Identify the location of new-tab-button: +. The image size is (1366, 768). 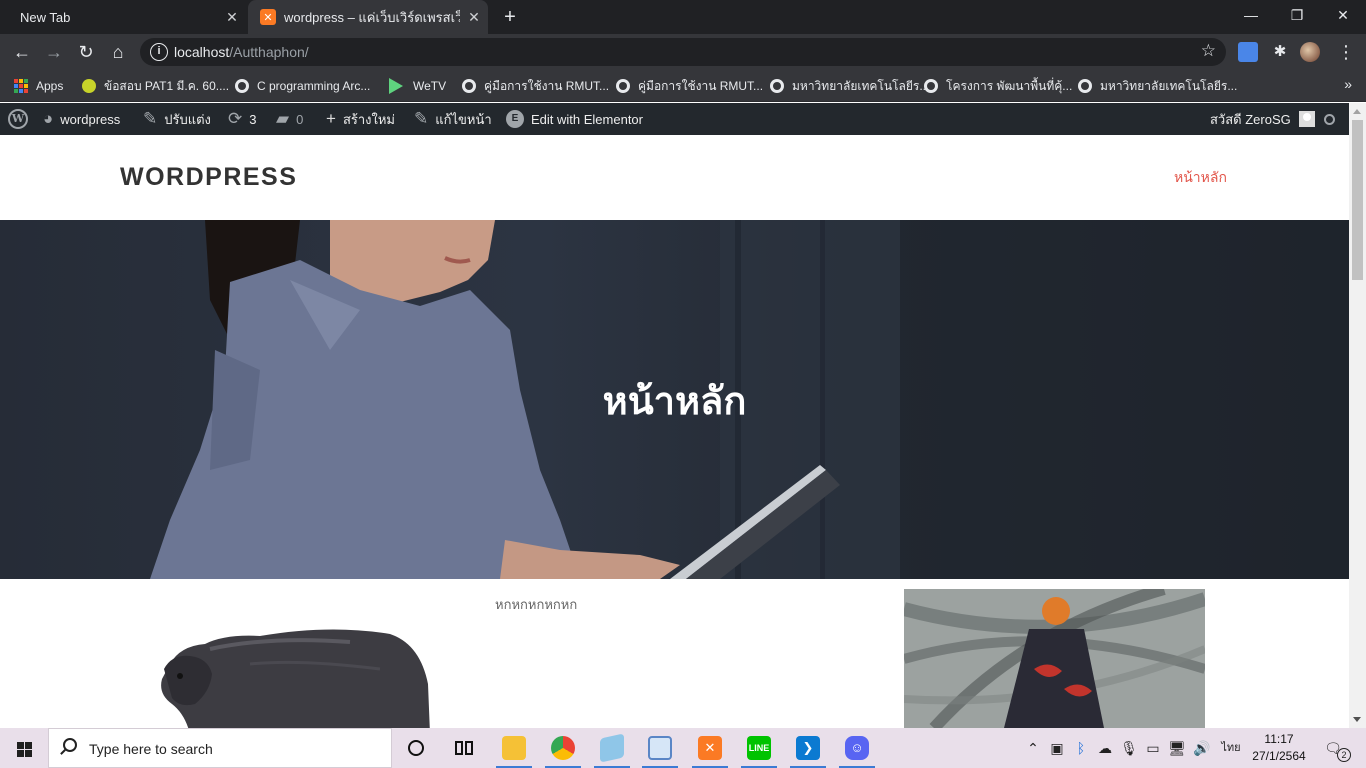
(510, 17).